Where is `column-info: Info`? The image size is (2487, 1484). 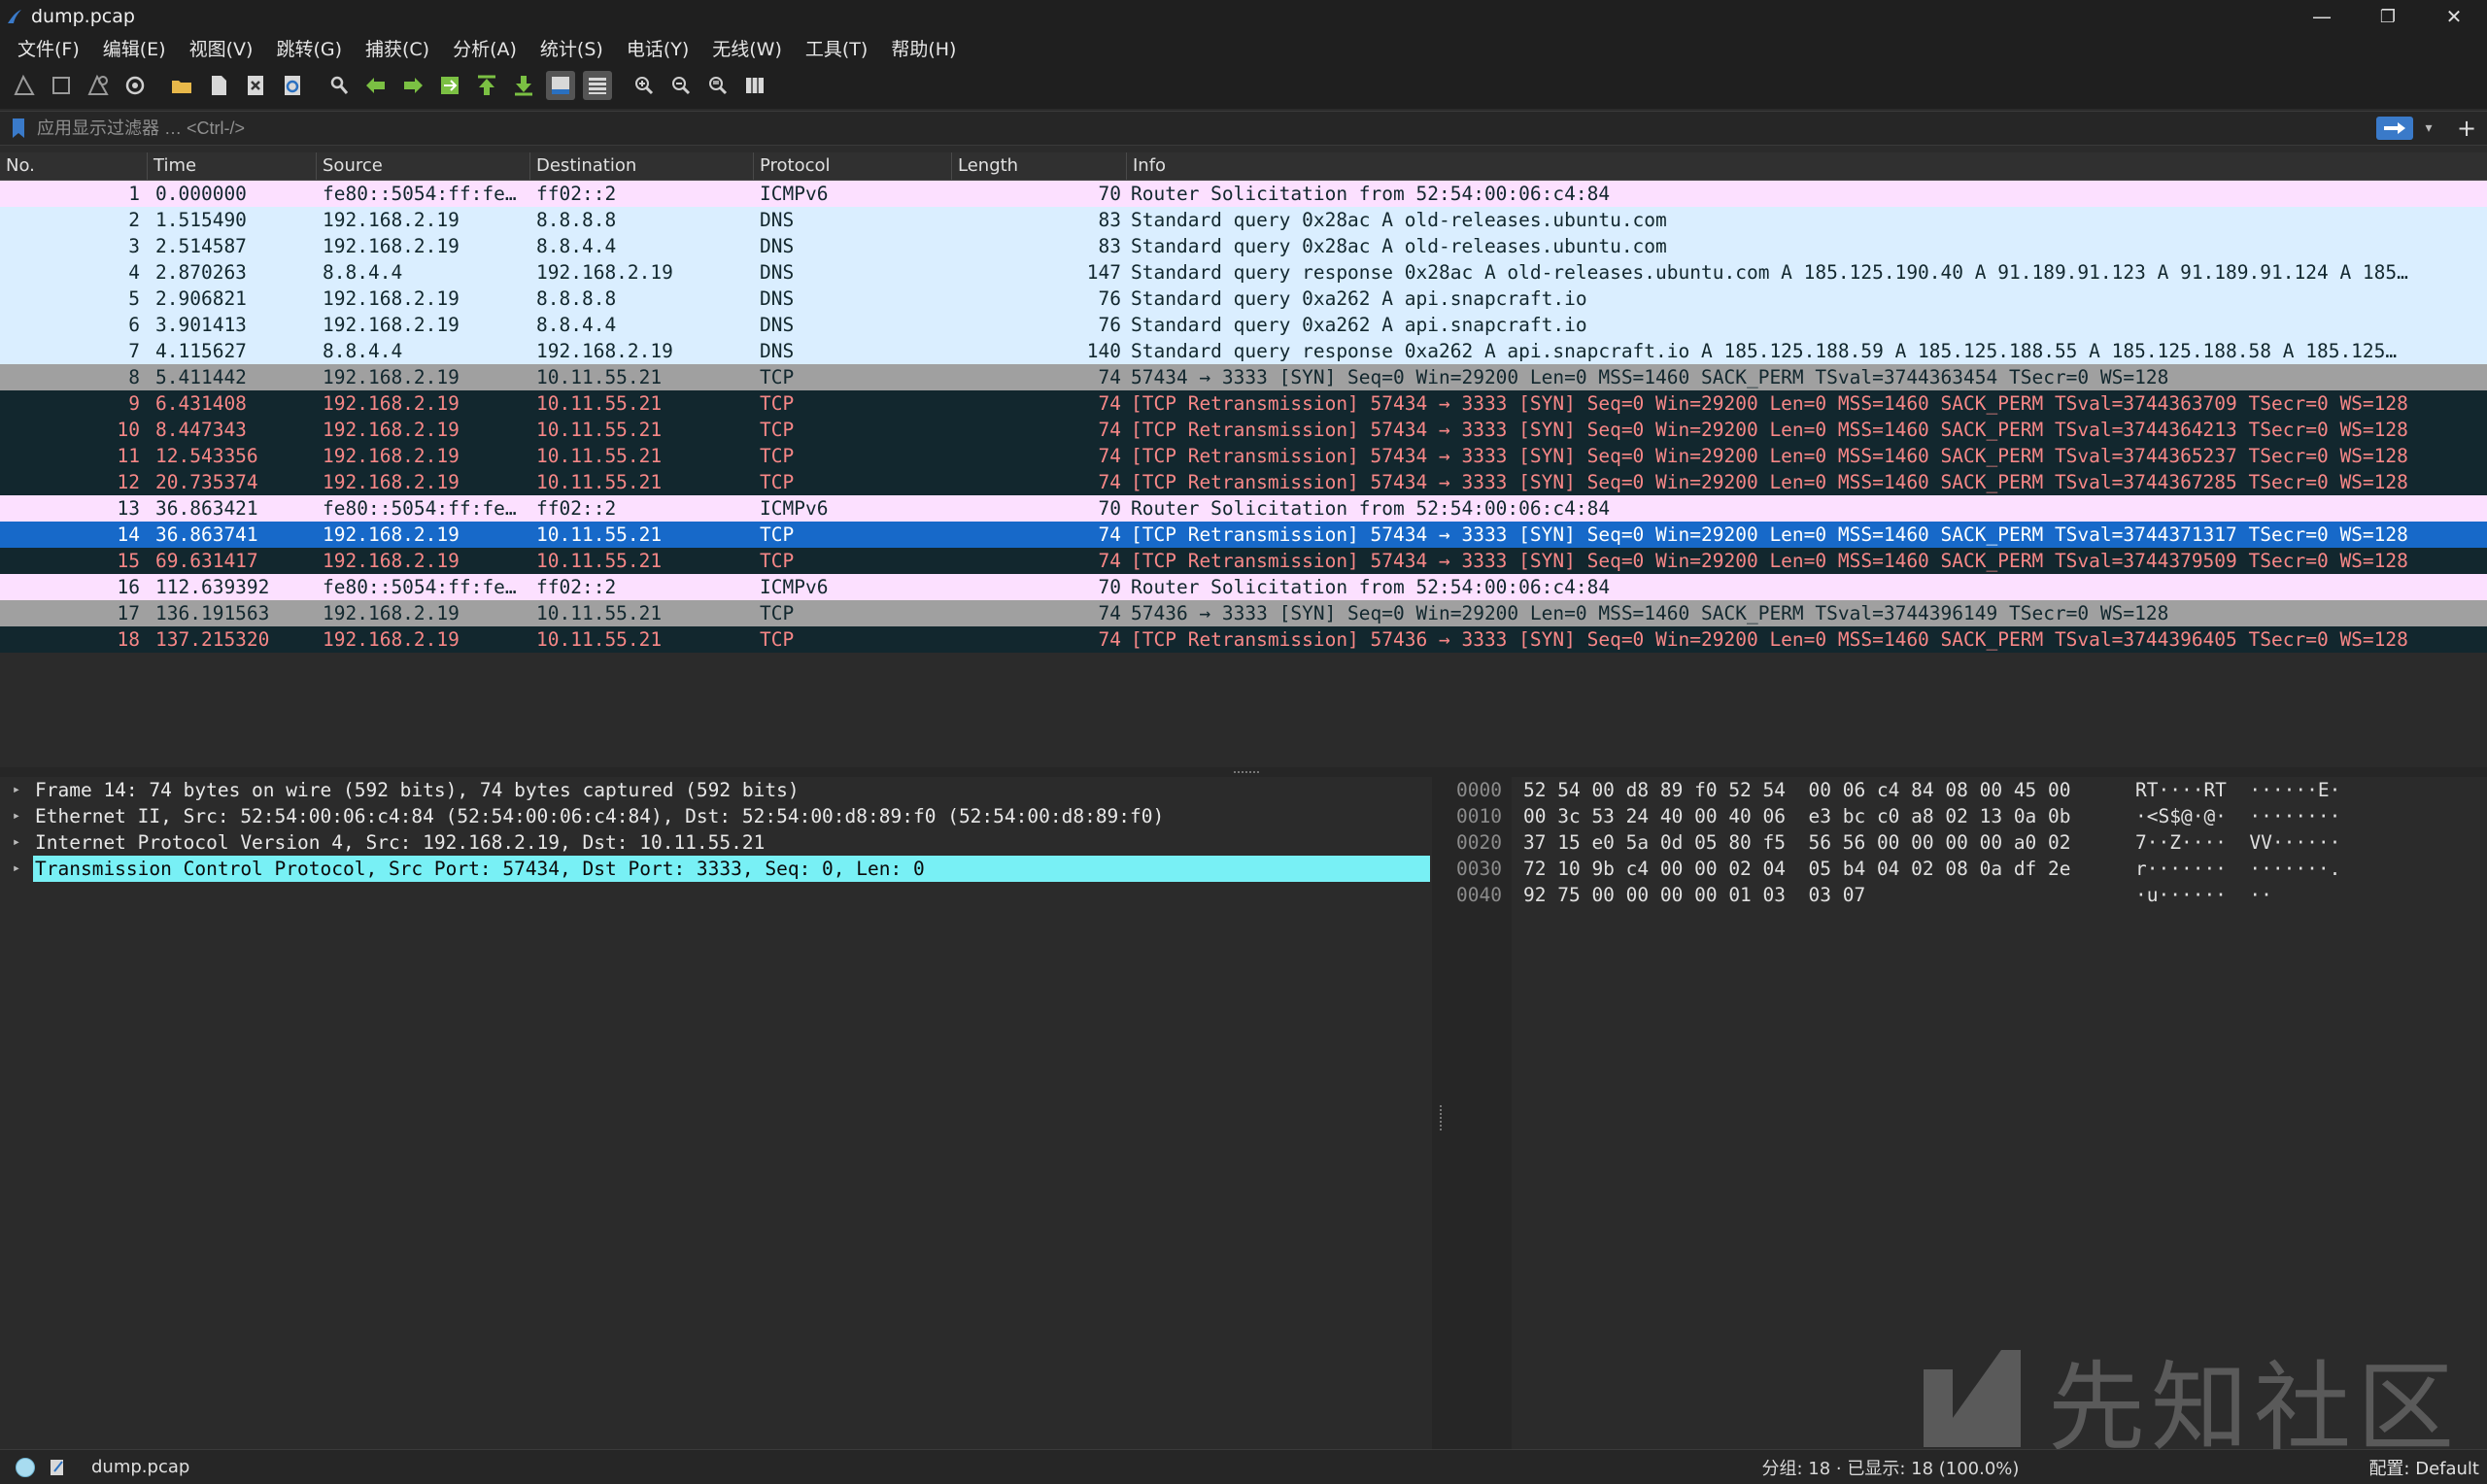 column-info: Info is located at coordinates (1807, 166).